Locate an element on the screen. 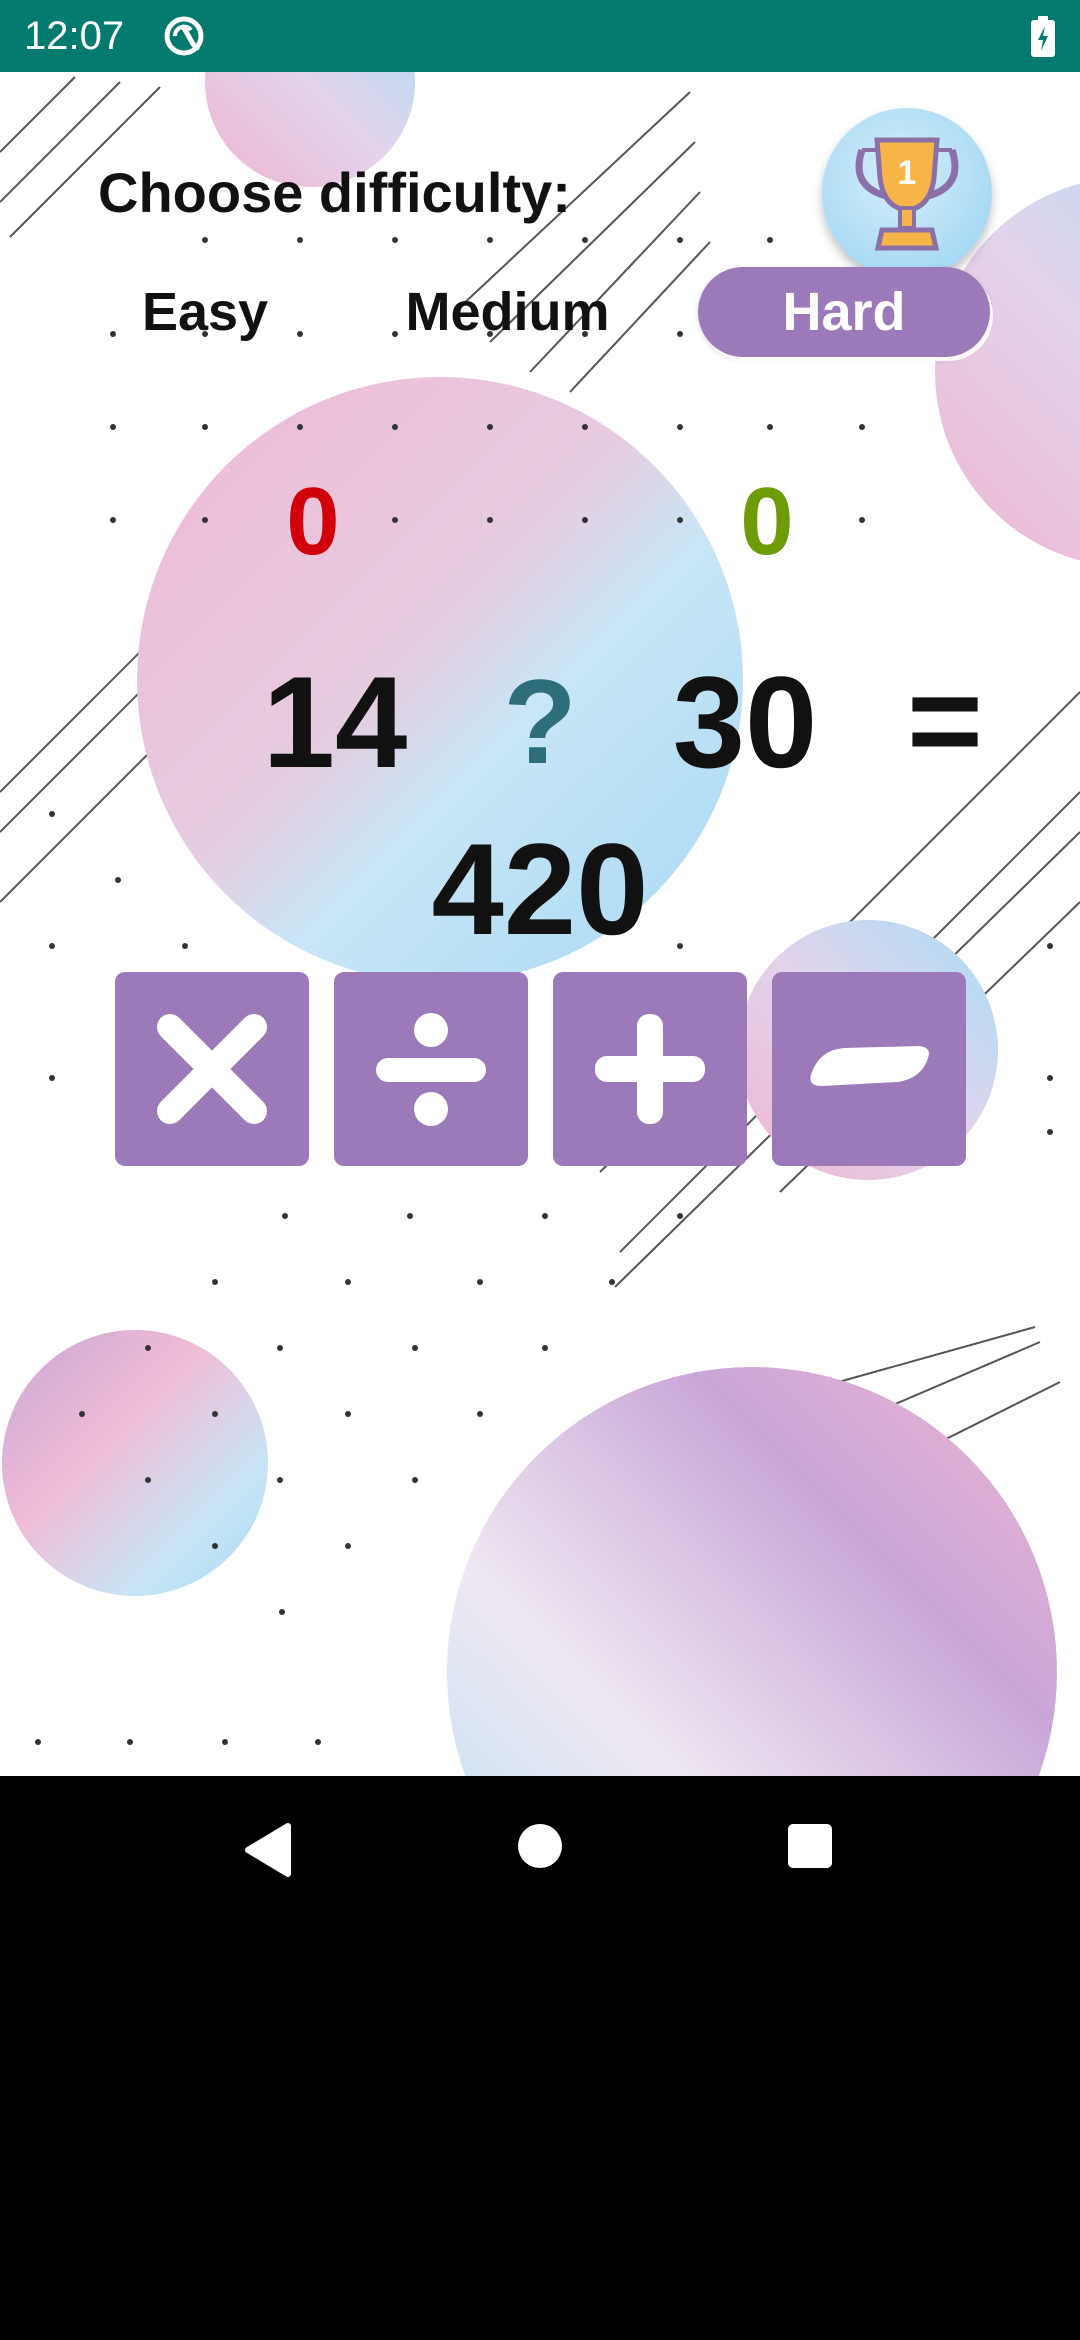 This screenshot has height=2340, width=1080. sync-circle-icon is located at coordinates (184, 36).